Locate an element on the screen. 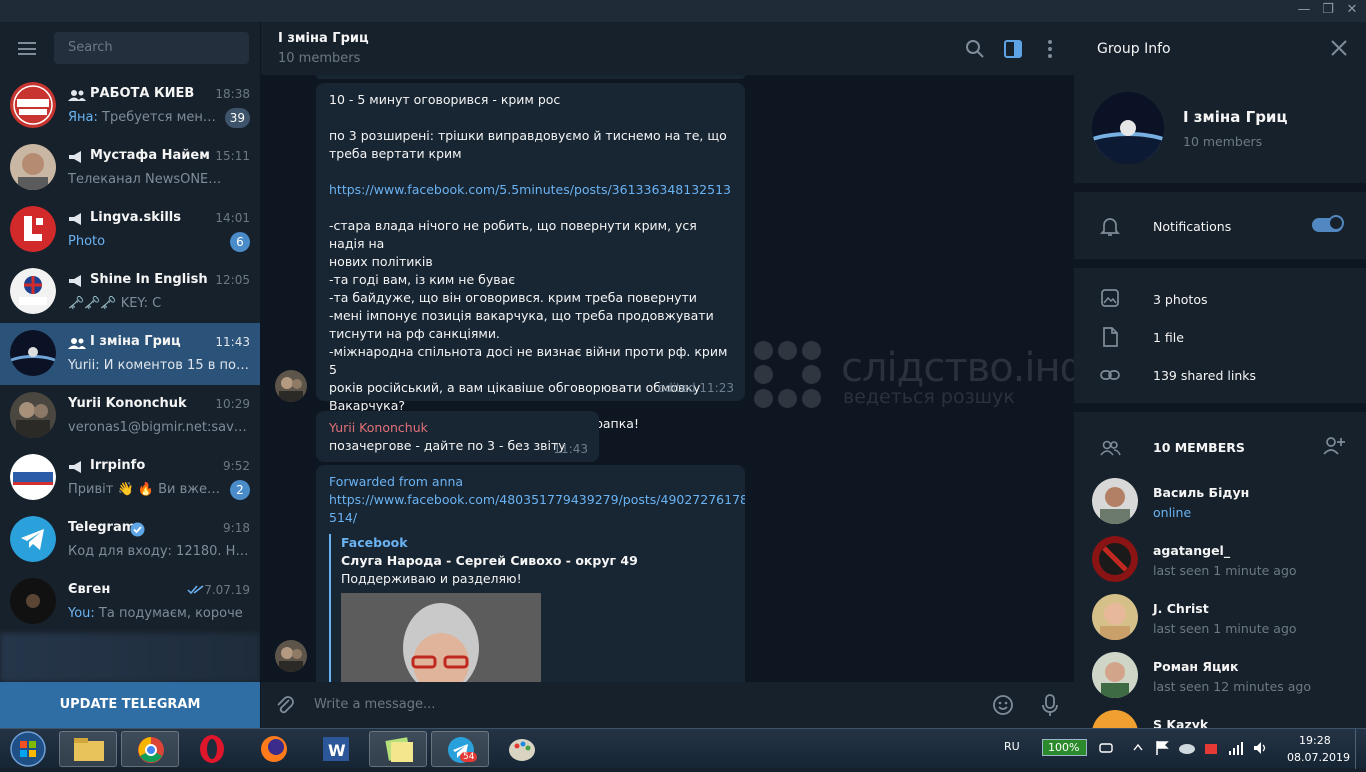 The width and height of the screenshot is (1366, 772). shared-photos: 3 photos is located at coordinates (1180, 299).